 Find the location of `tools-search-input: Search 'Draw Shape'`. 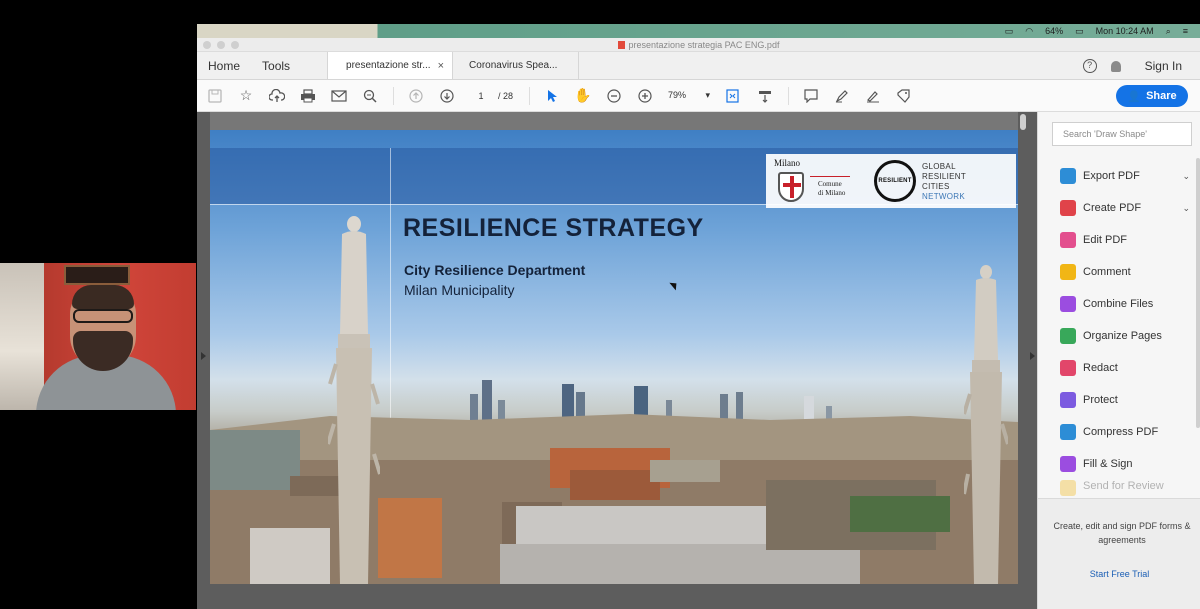

tools-search-input: Search 'Draw Shape' is located at coordinates (1122, 134).